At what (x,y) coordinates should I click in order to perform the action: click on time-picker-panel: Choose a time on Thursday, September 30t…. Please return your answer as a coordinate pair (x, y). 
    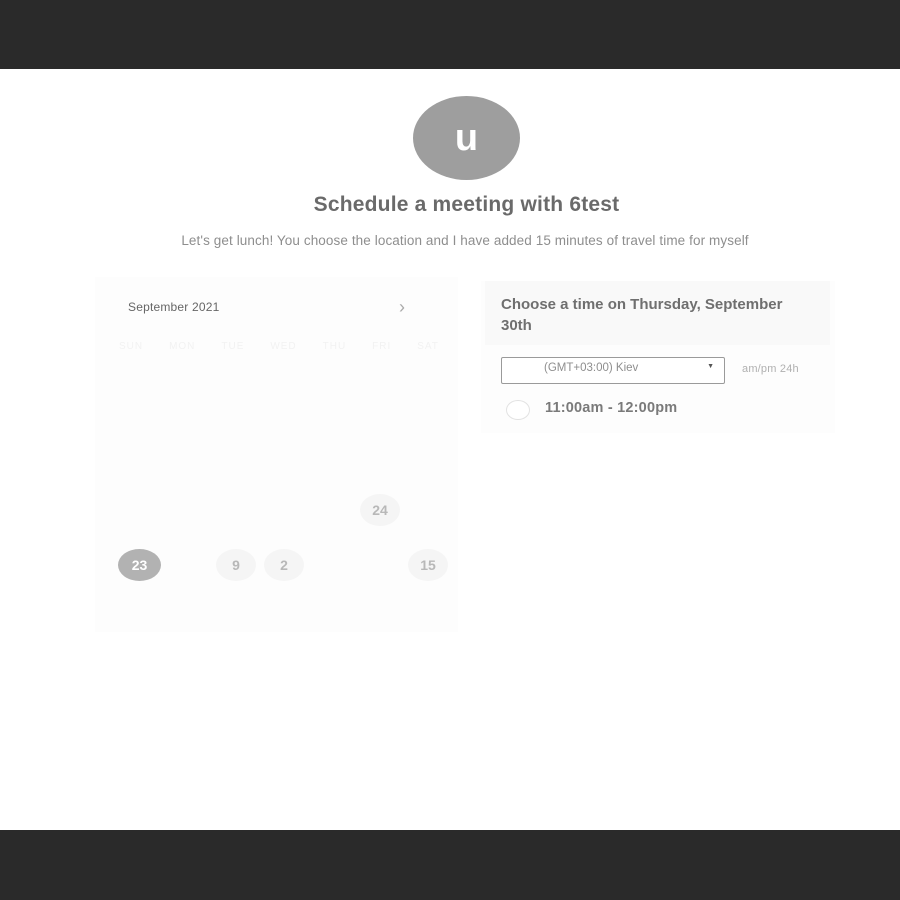
    Looking at the image, I should click on (658, 357).